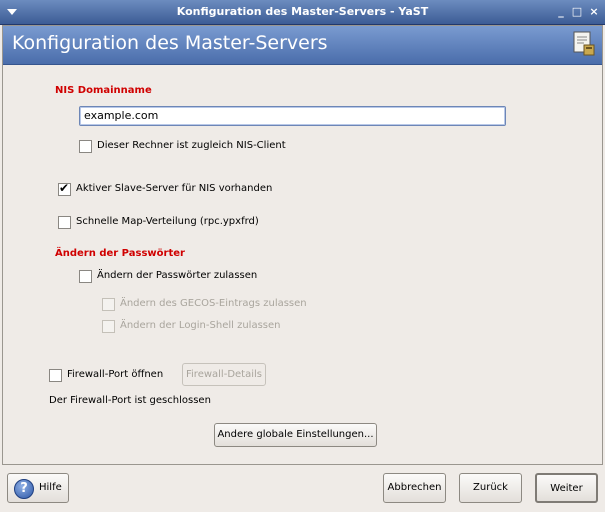  What do you see at coordinates (191, 145) in the screenshot?
I see `nis-client-label: Dieser Rechner ist zugleich NIS-Client` at bounding box center [191, 145].